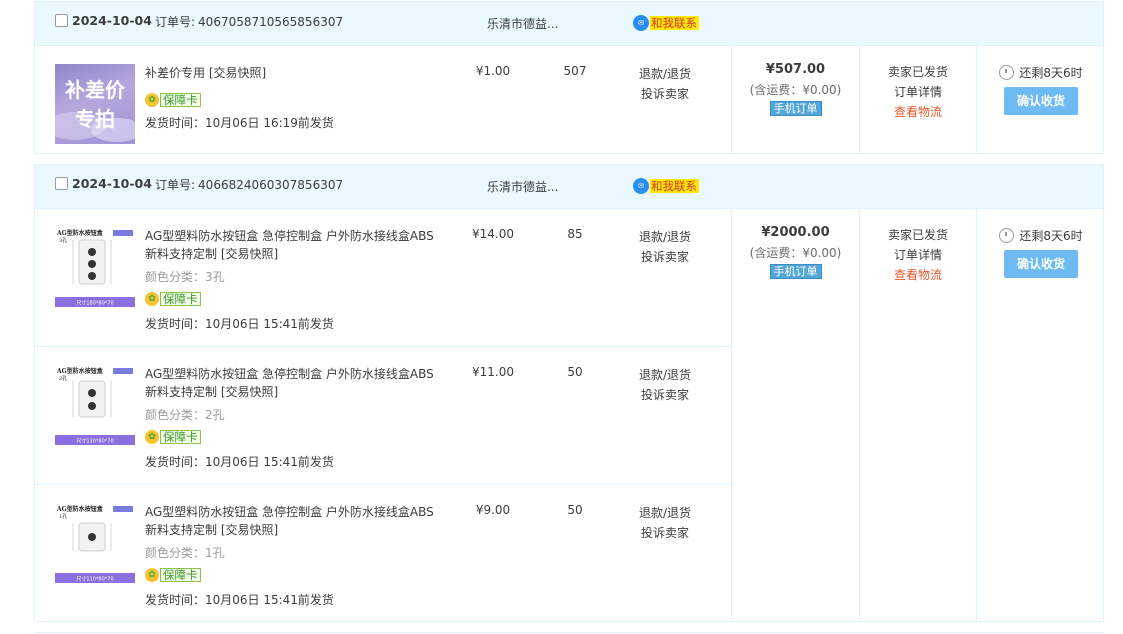  Describe the element at coordinates (94, 303) in the screenshot. I see `thumbnail-size: 尺寸180*80*70` at that location.